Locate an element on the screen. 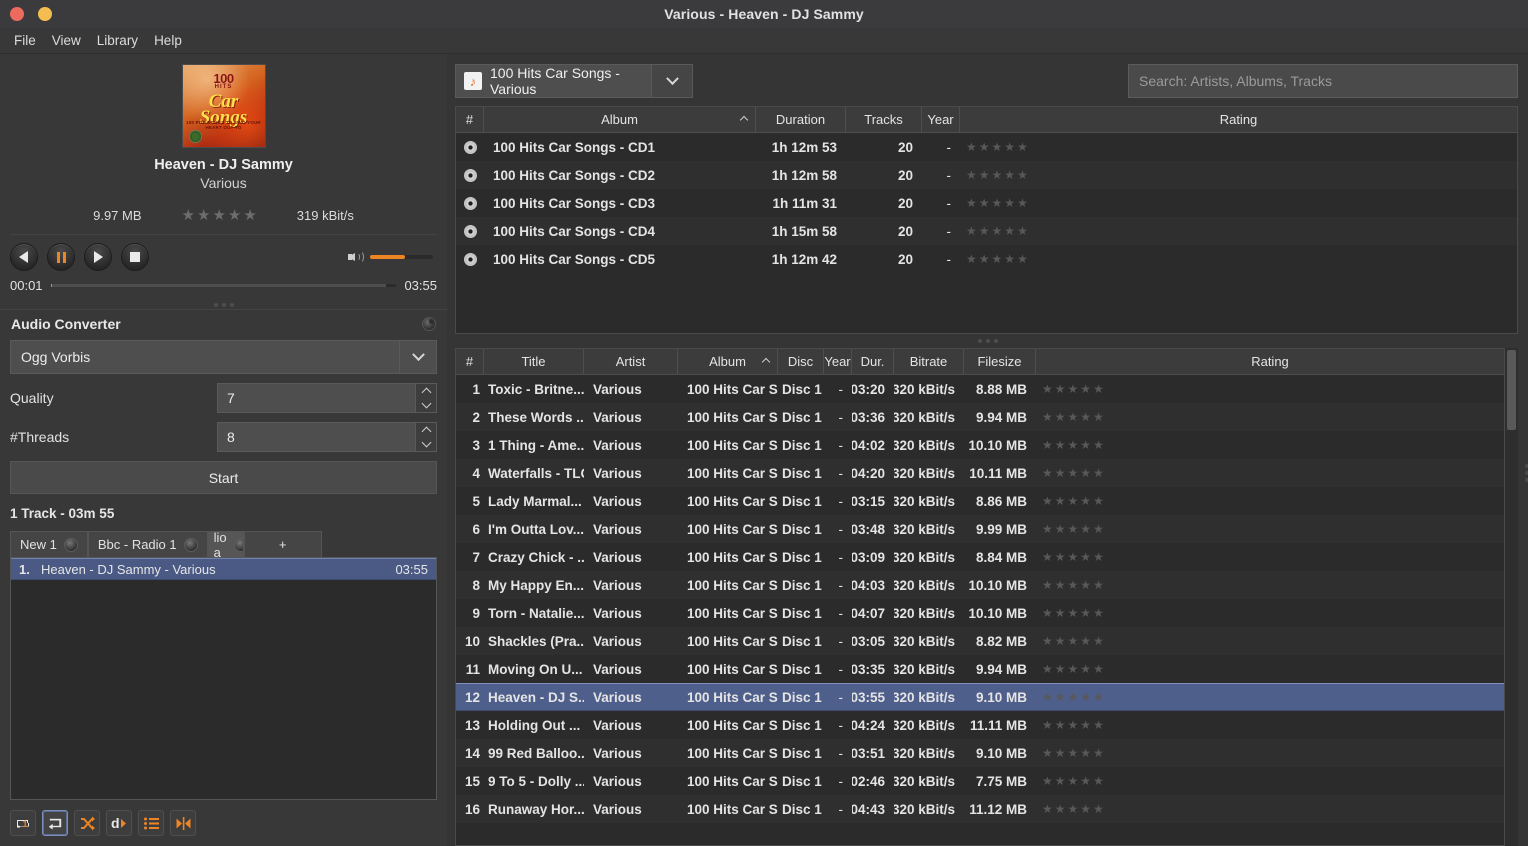  playlist-tab-2: Bbc - Radio 1 is located at coordinates (147, 544).